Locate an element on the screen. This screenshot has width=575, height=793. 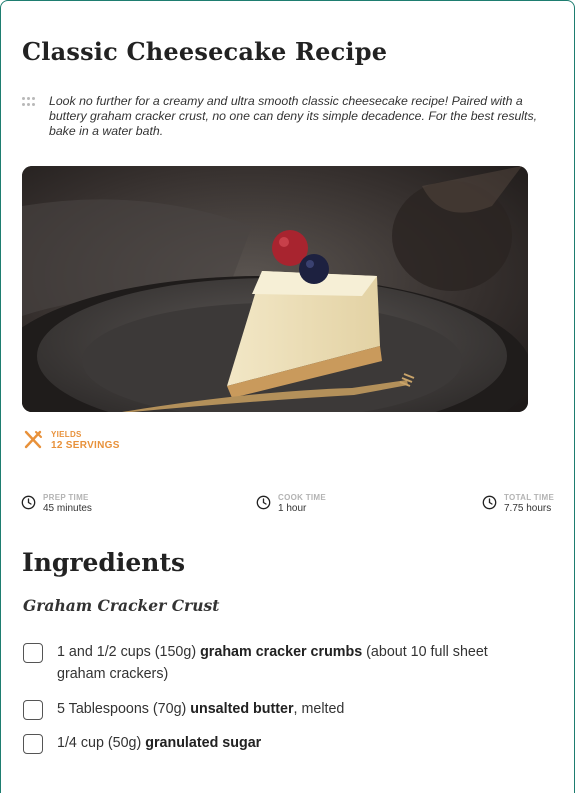
yields-info: YIELDS 12 SERVINGS is located at coordinates (71, 440).